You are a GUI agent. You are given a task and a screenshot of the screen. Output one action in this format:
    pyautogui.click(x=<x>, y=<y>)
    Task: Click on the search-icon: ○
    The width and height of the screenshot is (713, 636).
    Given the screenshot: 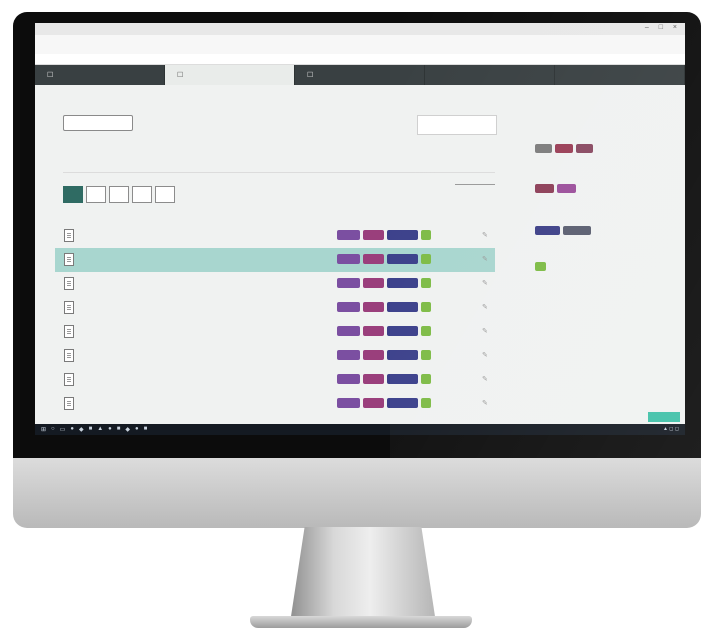 What is the action you would take?
    pyautogui.click(x=53, y=429)
    